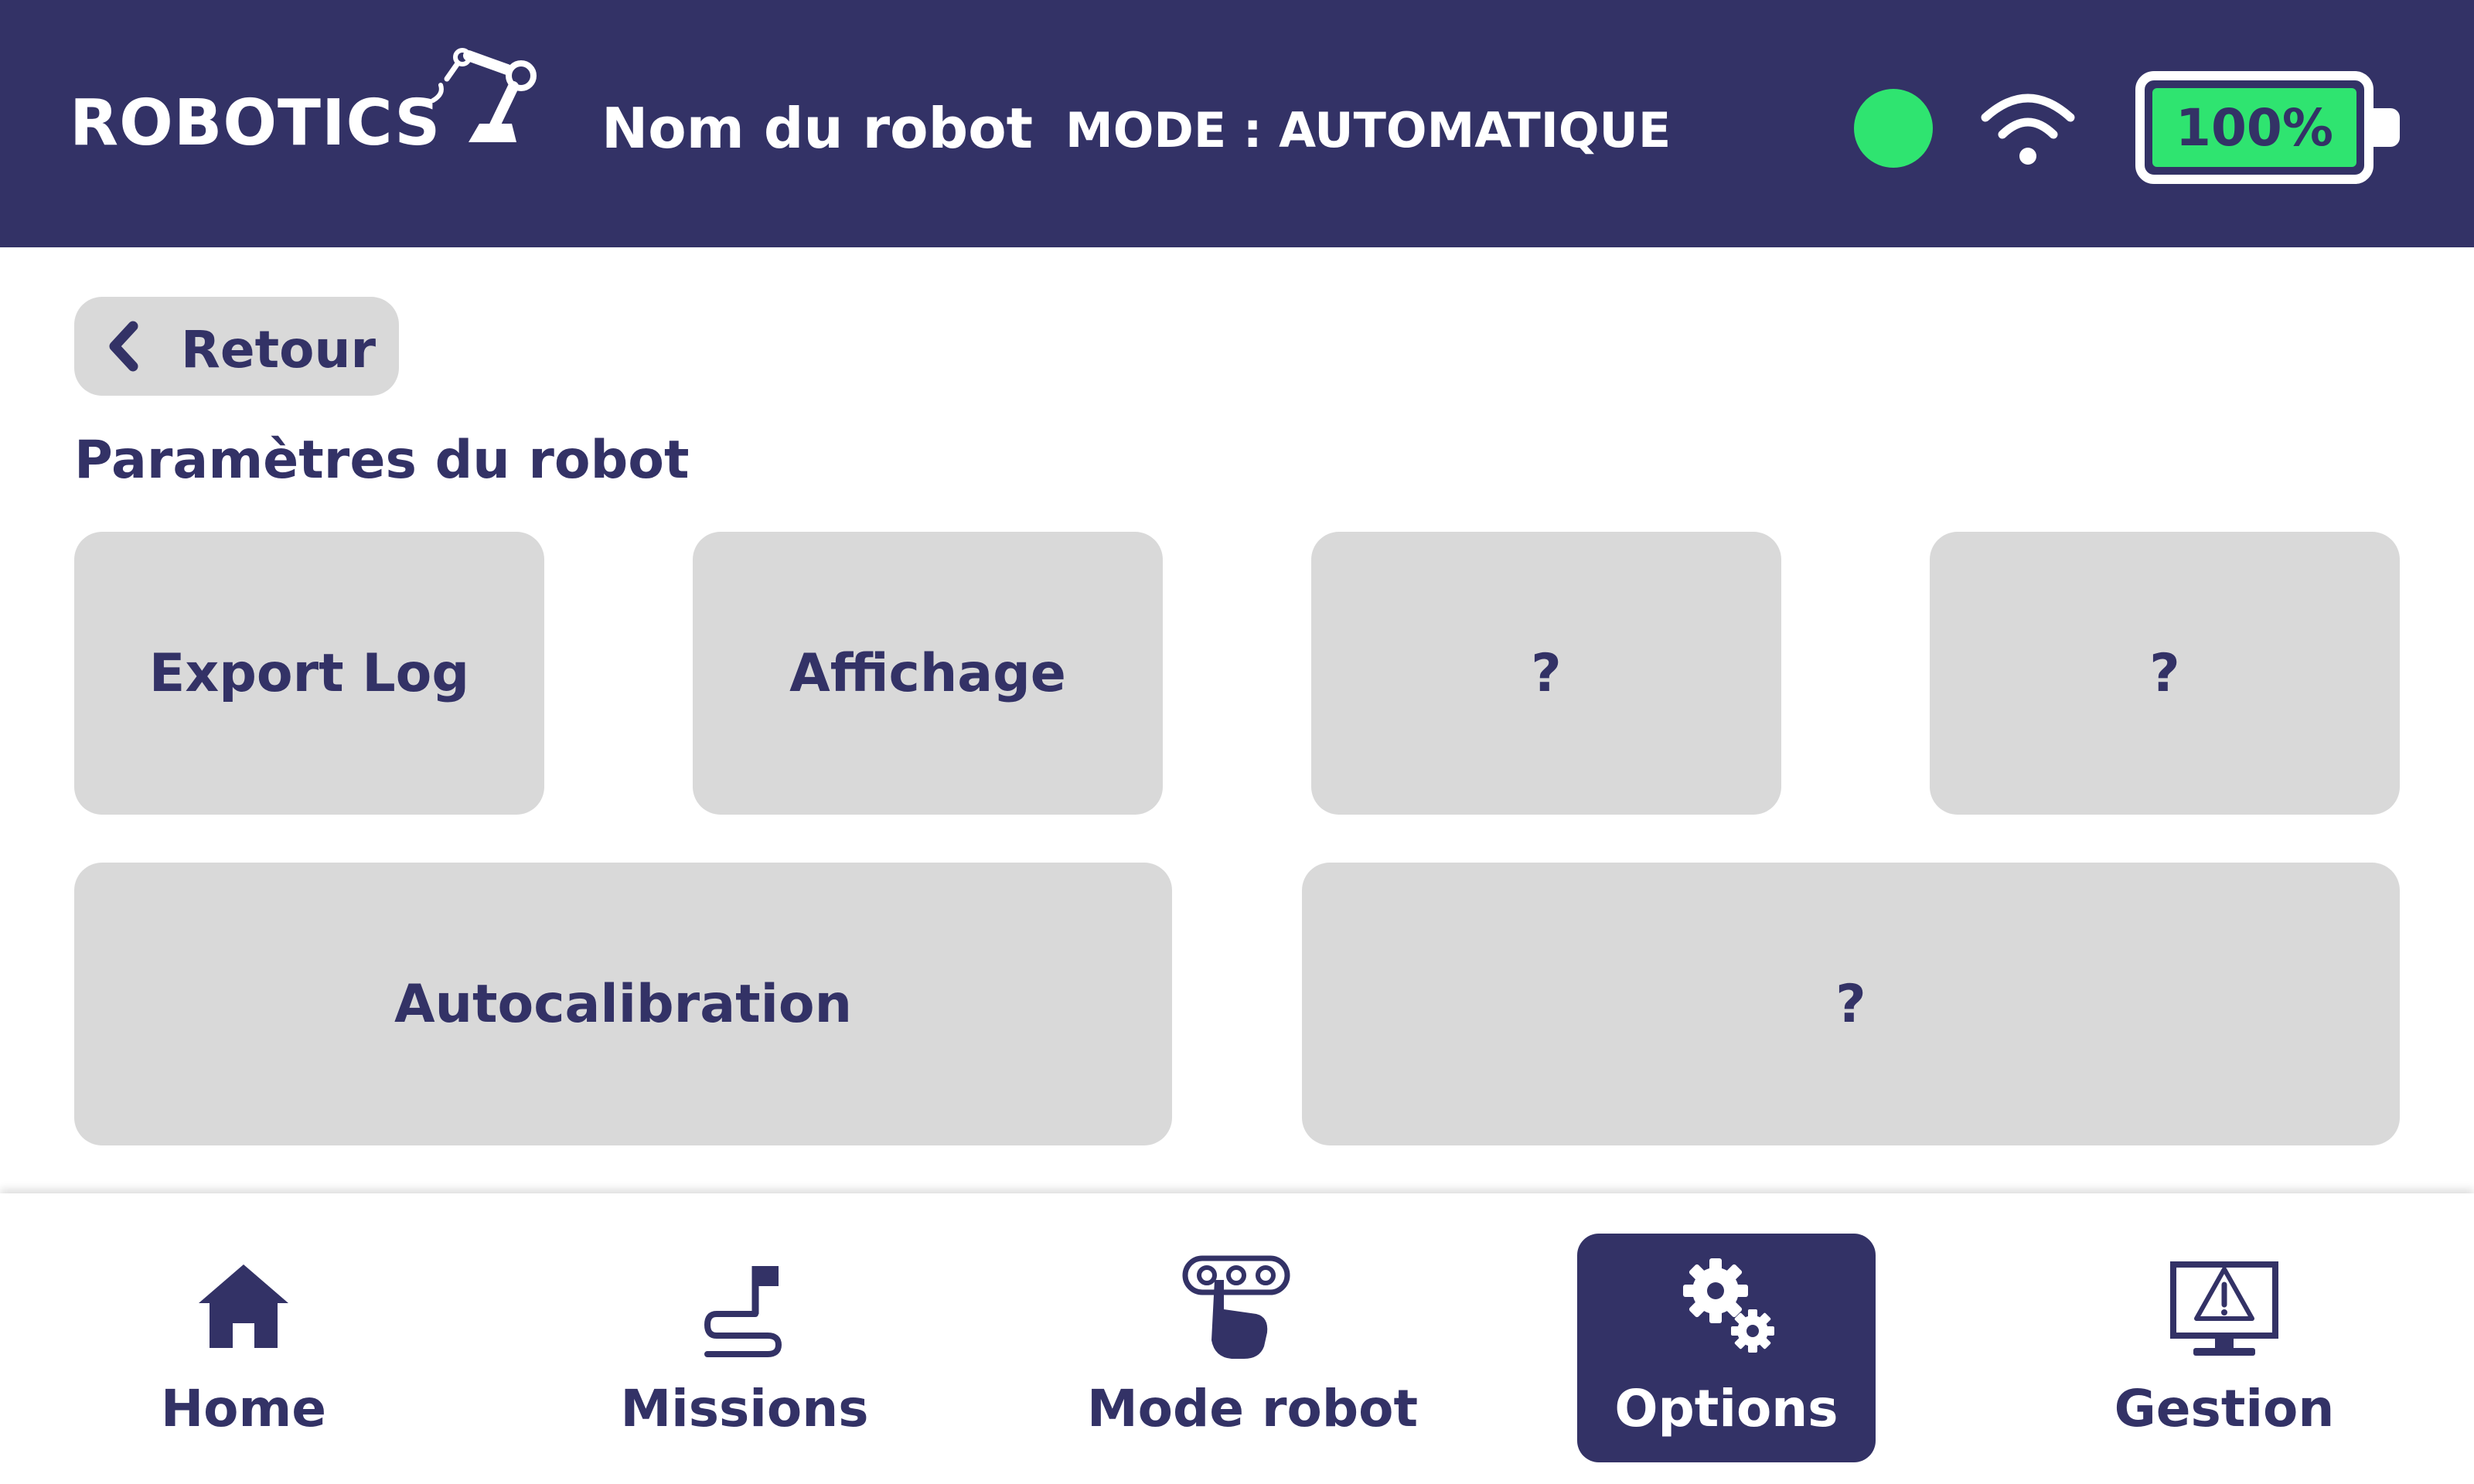  I want to click on wifi-icon, so click(2028, 129).